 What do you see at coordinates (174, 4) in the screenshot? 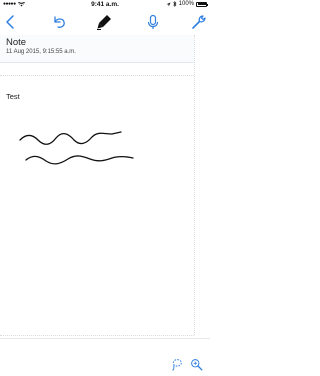
I see `bluetooth-icon` at bounding box center [174, 4].